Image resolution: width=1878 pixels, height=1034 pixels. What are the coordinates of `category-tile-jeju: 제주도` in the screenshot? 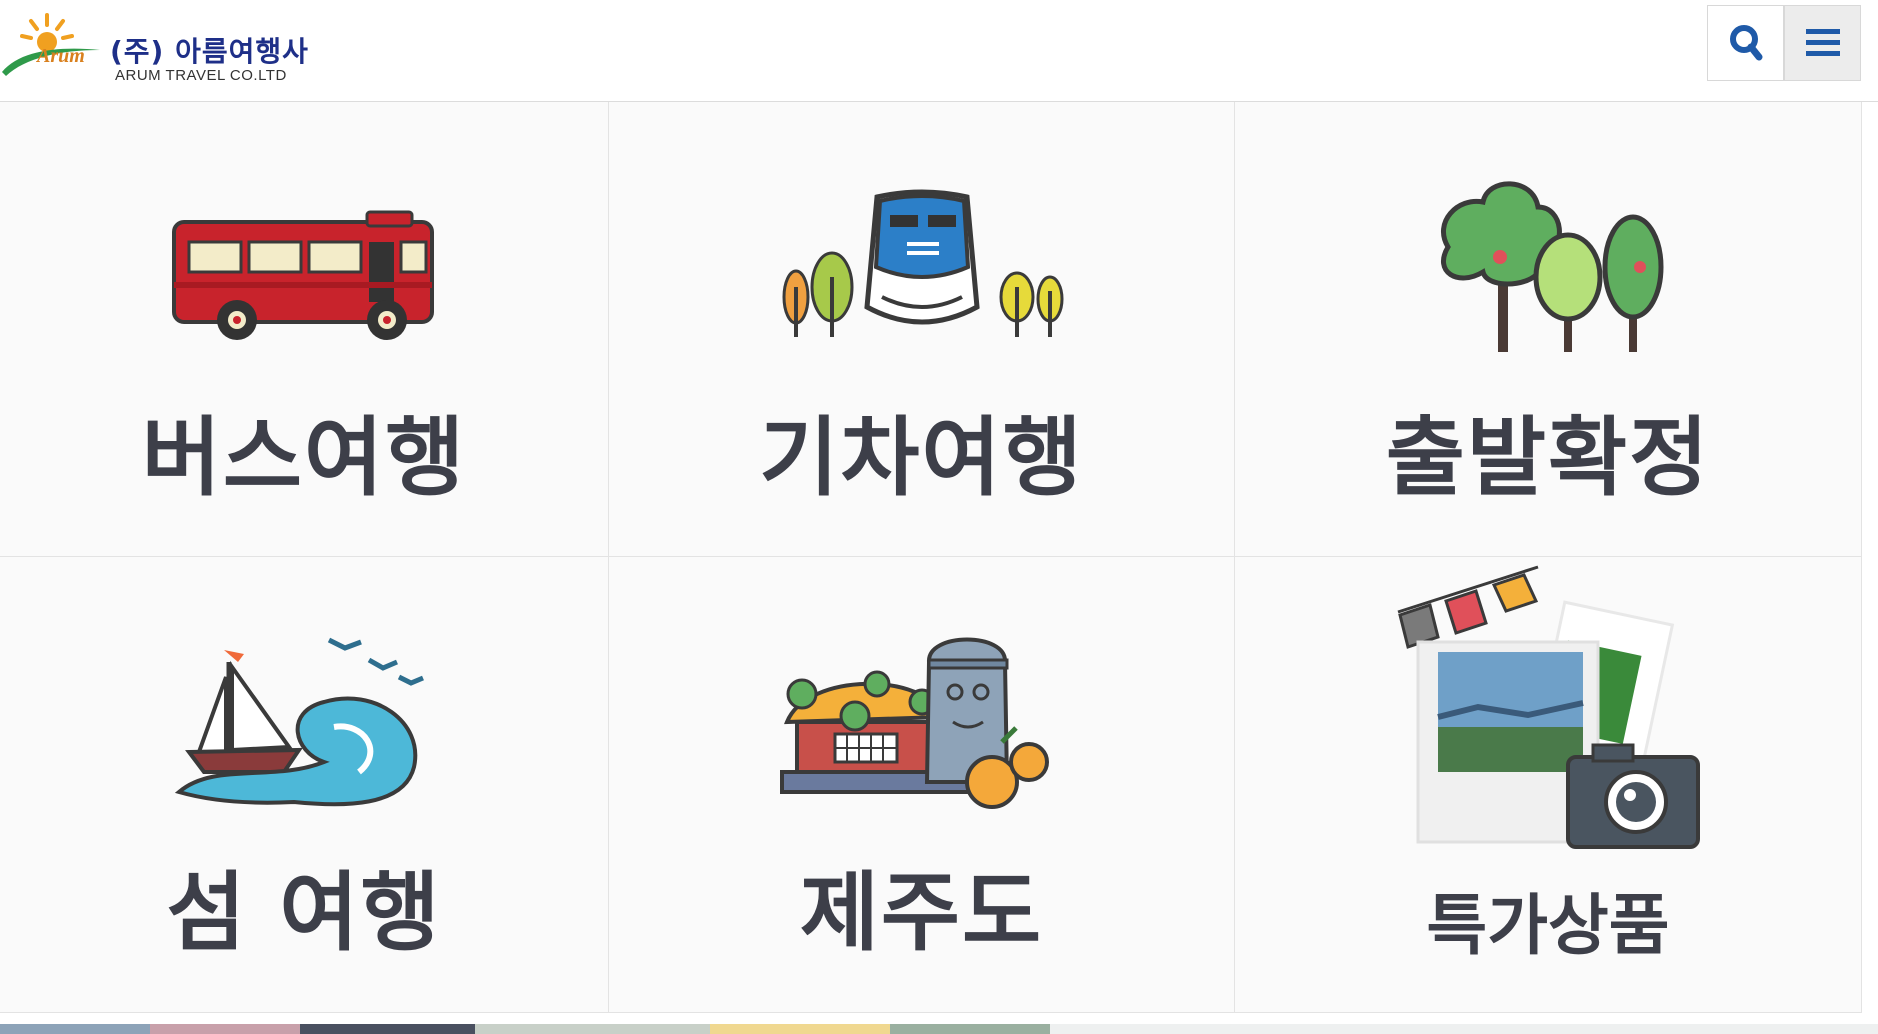 It's located at (922, 785).